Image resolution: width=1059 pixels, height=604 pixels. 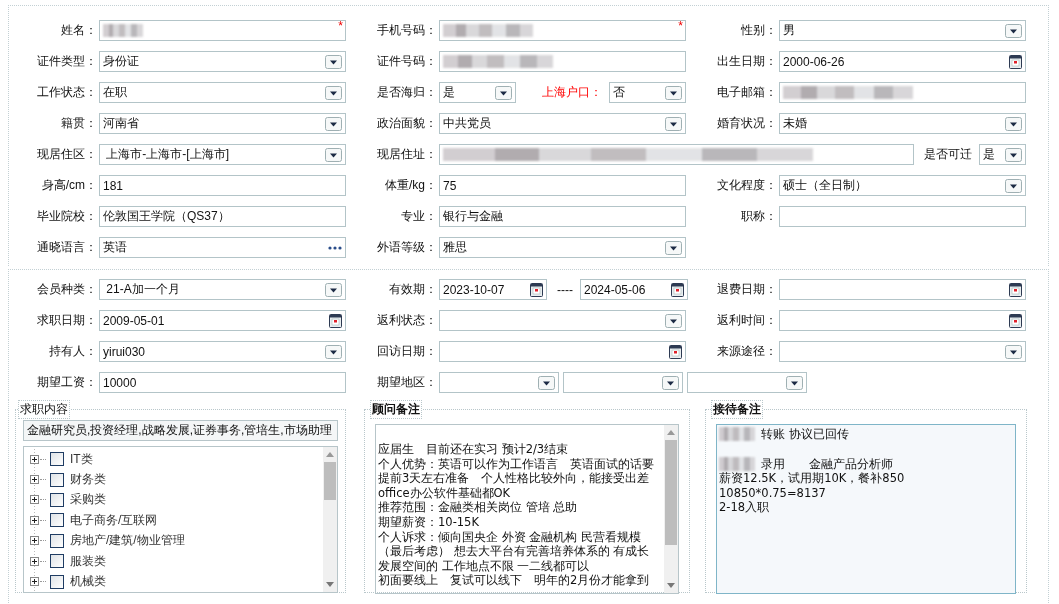 What do you see at coordinates (81, 459) in the screenshot?
I see `tree-item: IT类` at bounding box center [81, 459].